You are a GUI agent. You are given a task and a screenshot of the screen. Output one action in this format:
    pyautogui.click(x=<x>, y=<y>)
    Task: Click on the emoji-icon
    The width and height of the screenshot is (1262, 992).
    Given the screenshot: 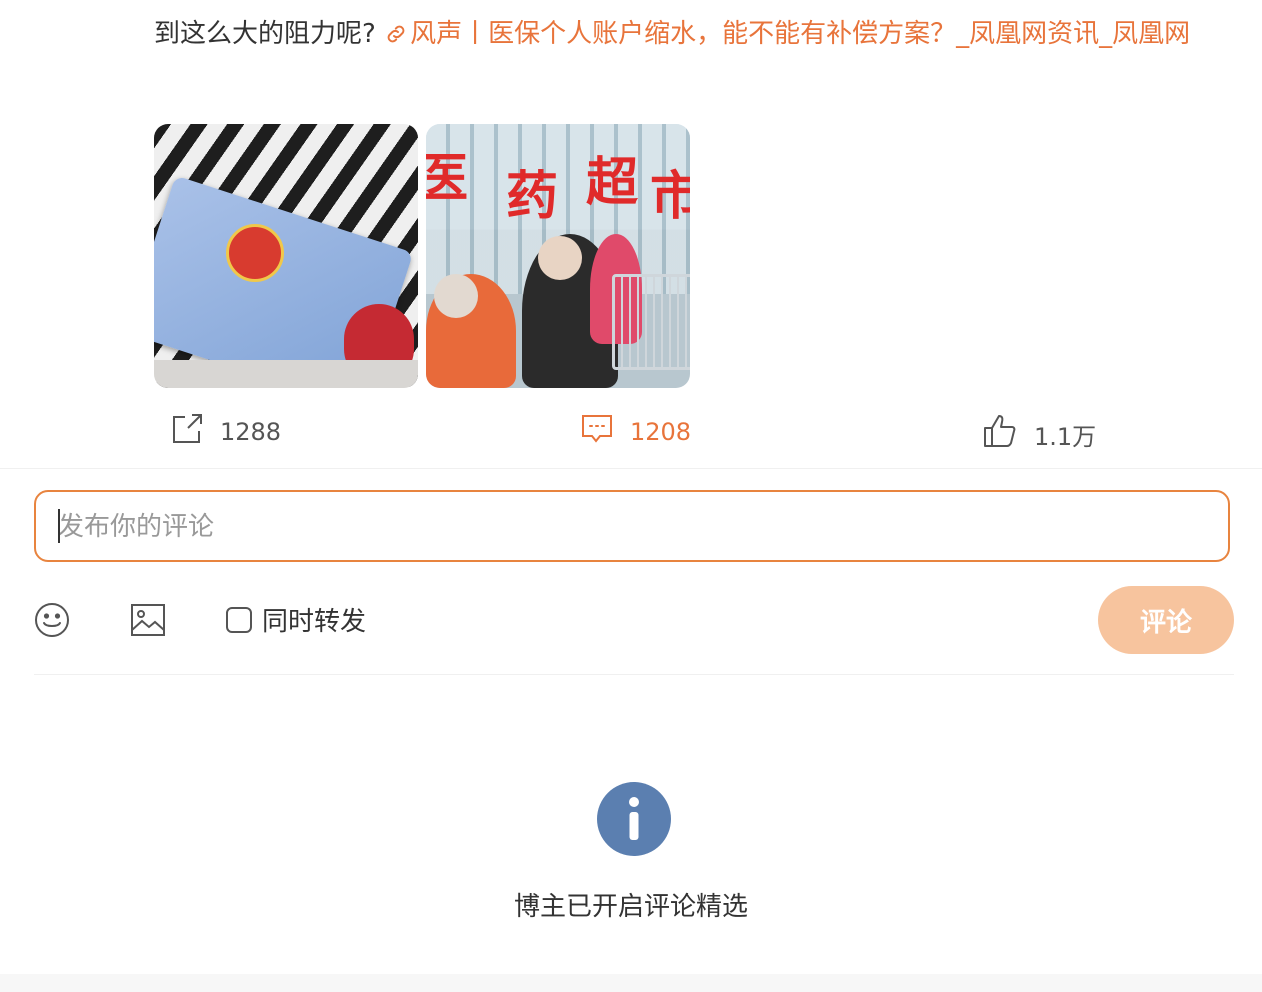 What is the action you would take?
    pyautogui.click(x=52, y=622)
    